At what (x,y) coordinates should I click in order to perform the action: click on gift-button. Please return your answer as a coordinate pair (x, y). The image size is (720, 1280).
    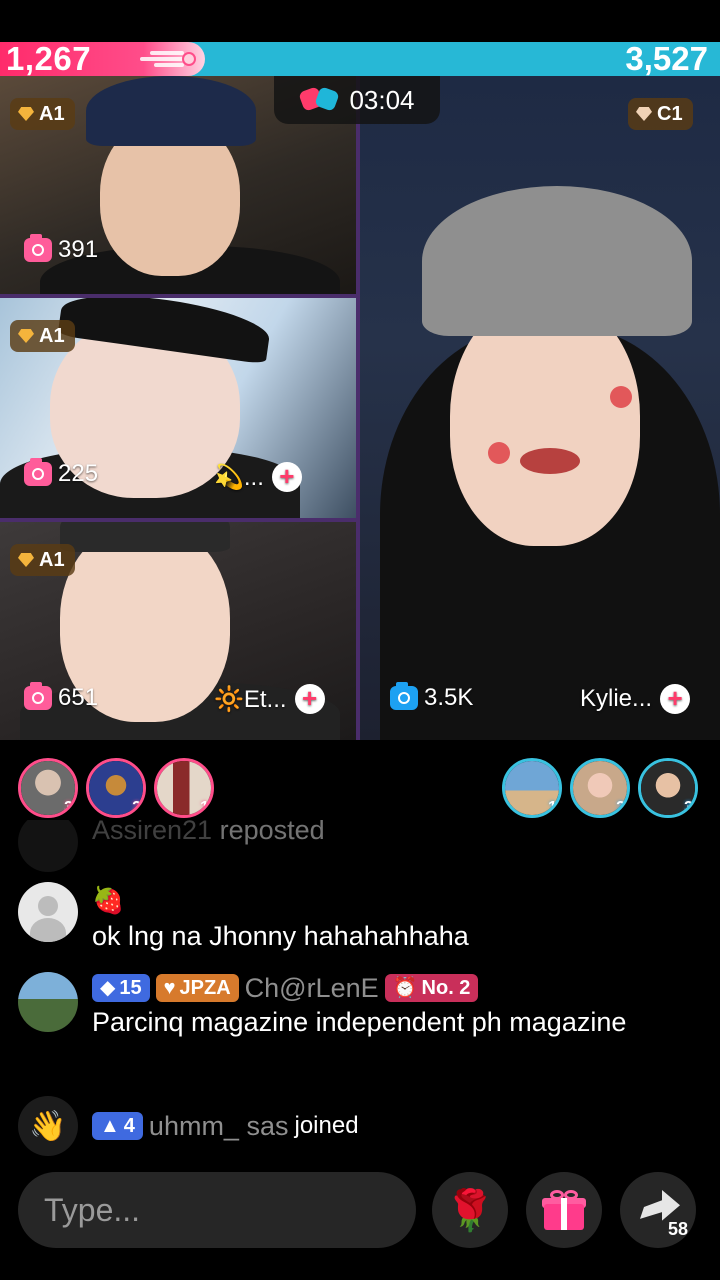
    Looking at the image, I should click on (564, 1210).